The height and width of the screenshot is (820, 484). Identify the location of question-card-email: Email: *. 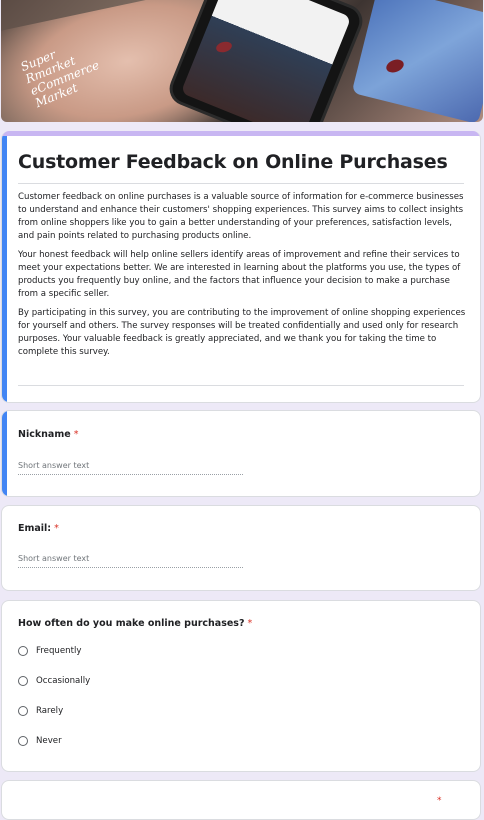
(241, 548).